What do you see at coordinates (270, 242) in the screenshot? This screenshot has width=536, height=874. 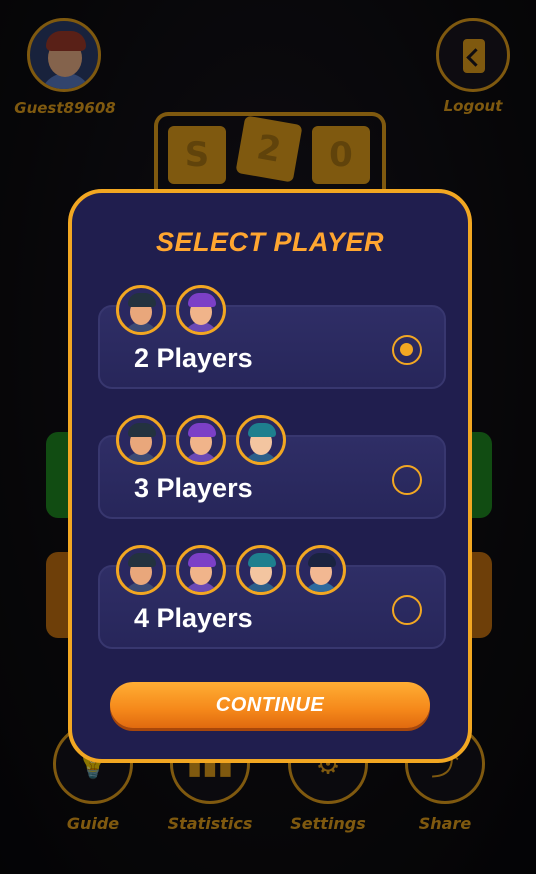 I see `modal-title: SELECT PLAYER` at bounding box center [270, 242].